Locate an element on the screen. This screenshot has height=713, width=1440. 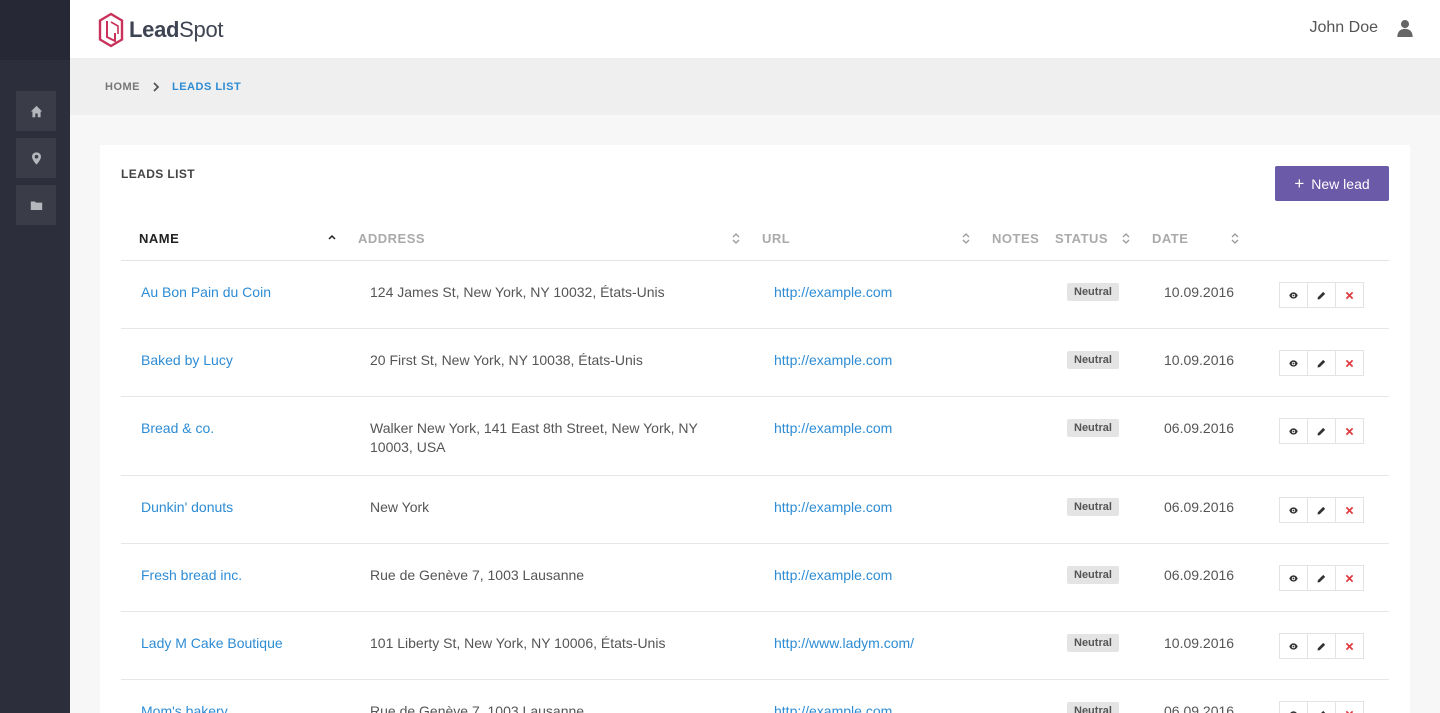
folder-icon is located at coordinates (36, 205).